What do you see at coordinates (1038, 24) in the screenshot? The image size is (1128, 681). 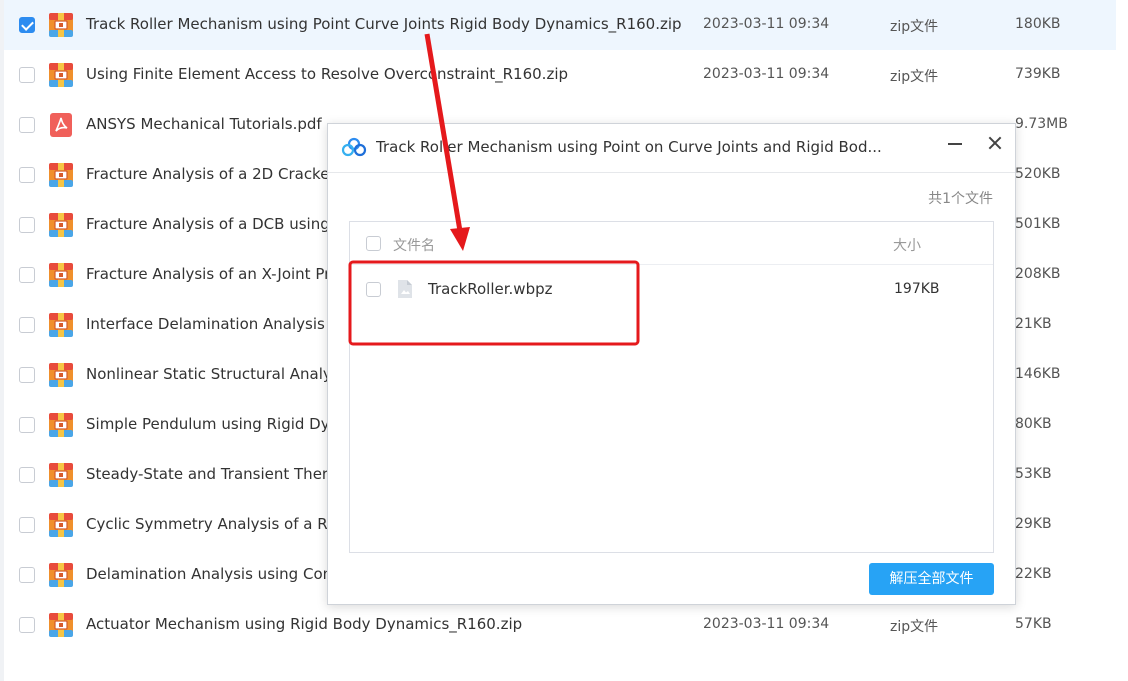 I see `file-size: 180KB` at bounding box center [1038, 24].